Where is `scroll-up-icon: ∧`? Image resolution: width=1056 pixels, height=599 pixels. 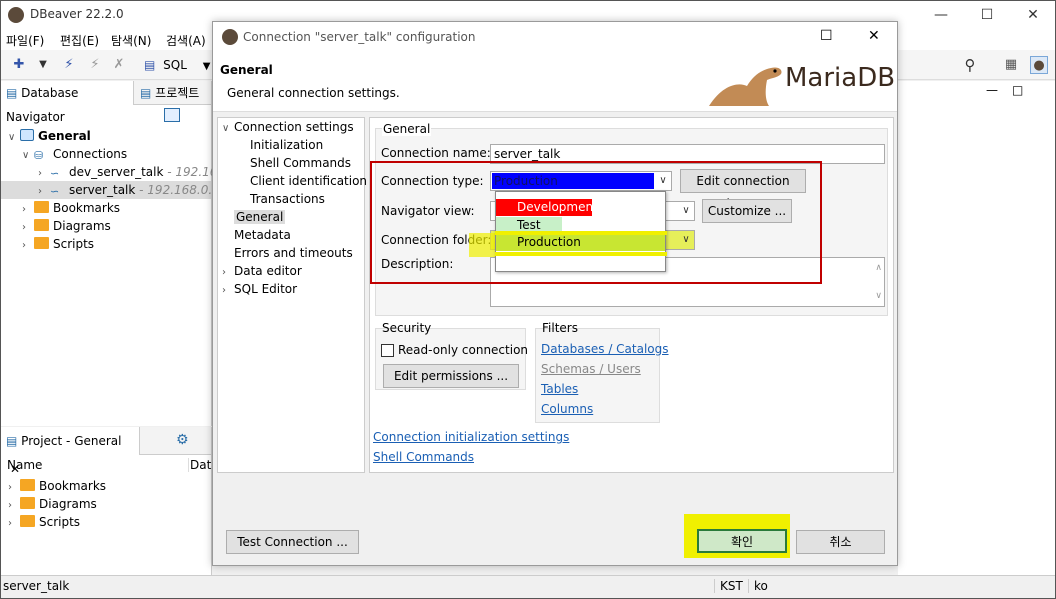 scroll-up-icon: ∧ is located at coordinates (878, 268).